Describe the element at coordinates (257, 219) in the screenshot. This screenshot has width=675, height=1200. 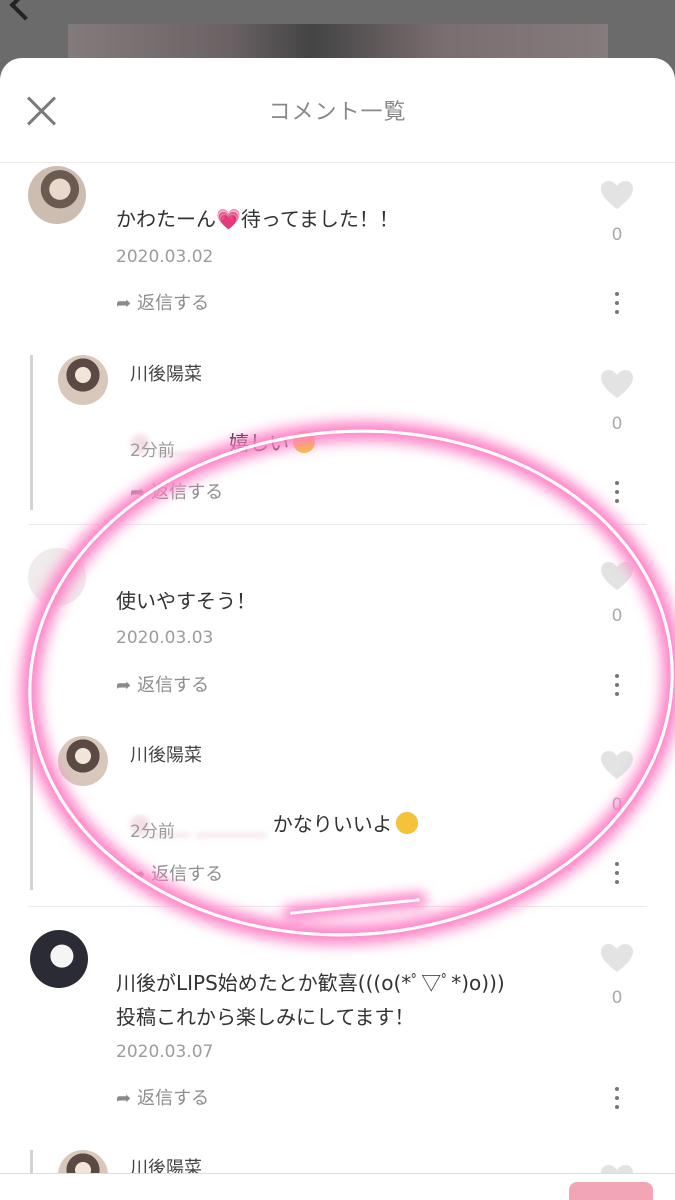
I see `comment-text: かわたーん💗待ってました！！` at that location.